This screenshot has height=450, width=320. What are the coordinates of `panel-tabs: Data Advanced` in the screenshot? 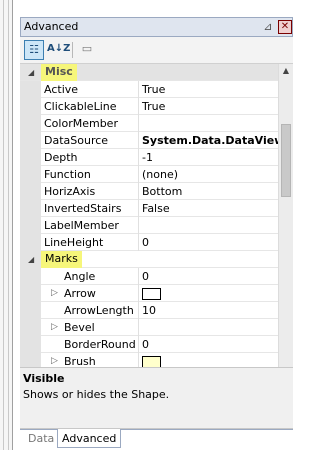 It's located at (156, 439).